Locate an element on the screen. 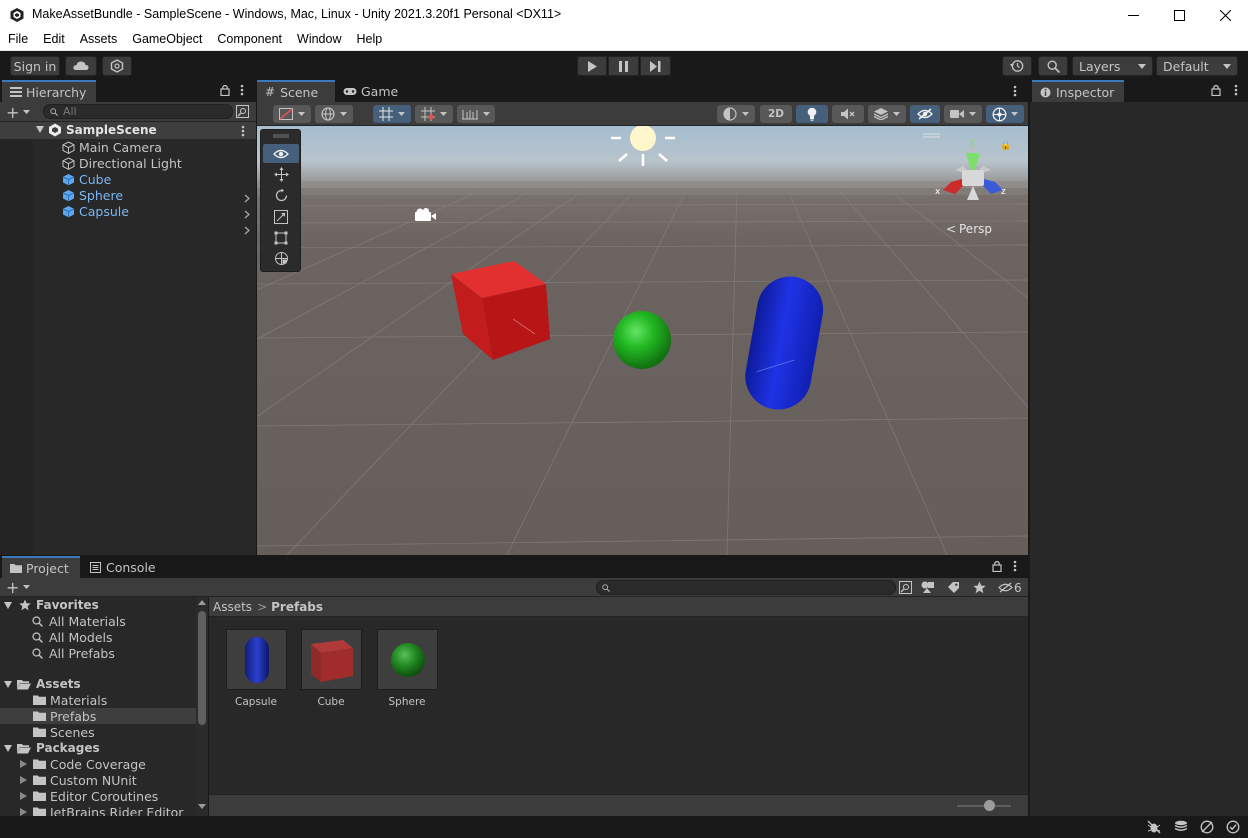  maximize-button is located at coordinates (1179, 15).